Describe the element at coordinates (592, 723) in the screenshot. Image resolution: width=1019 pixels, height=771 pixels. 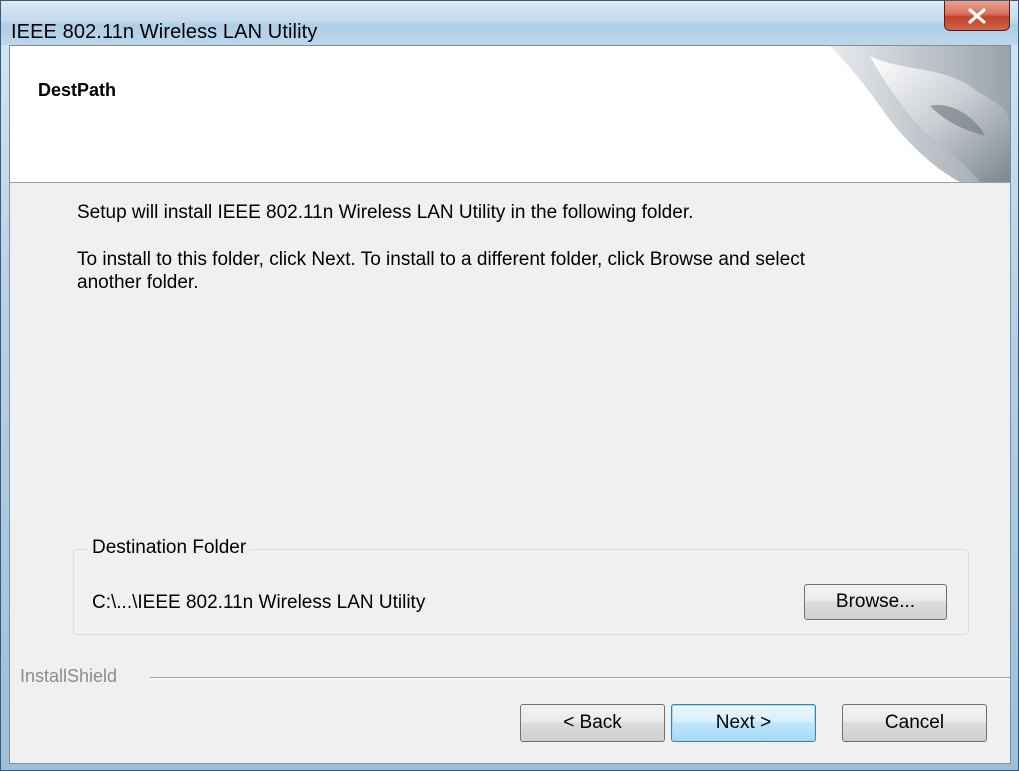
I see `back-button: < Back` at that location.